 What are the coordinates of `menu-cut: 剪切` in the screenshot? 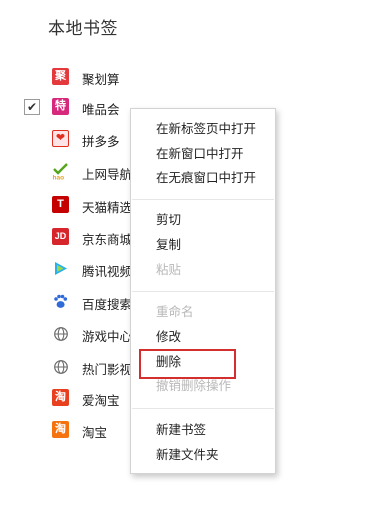 It's located at (203, 220).